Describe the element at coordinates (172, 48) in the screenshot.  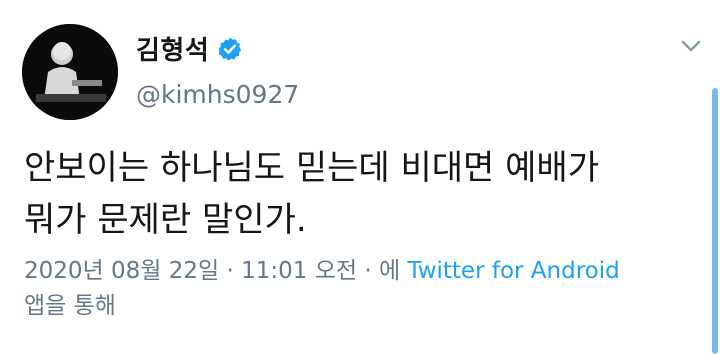
I see `display-name: 김형석` at that location.